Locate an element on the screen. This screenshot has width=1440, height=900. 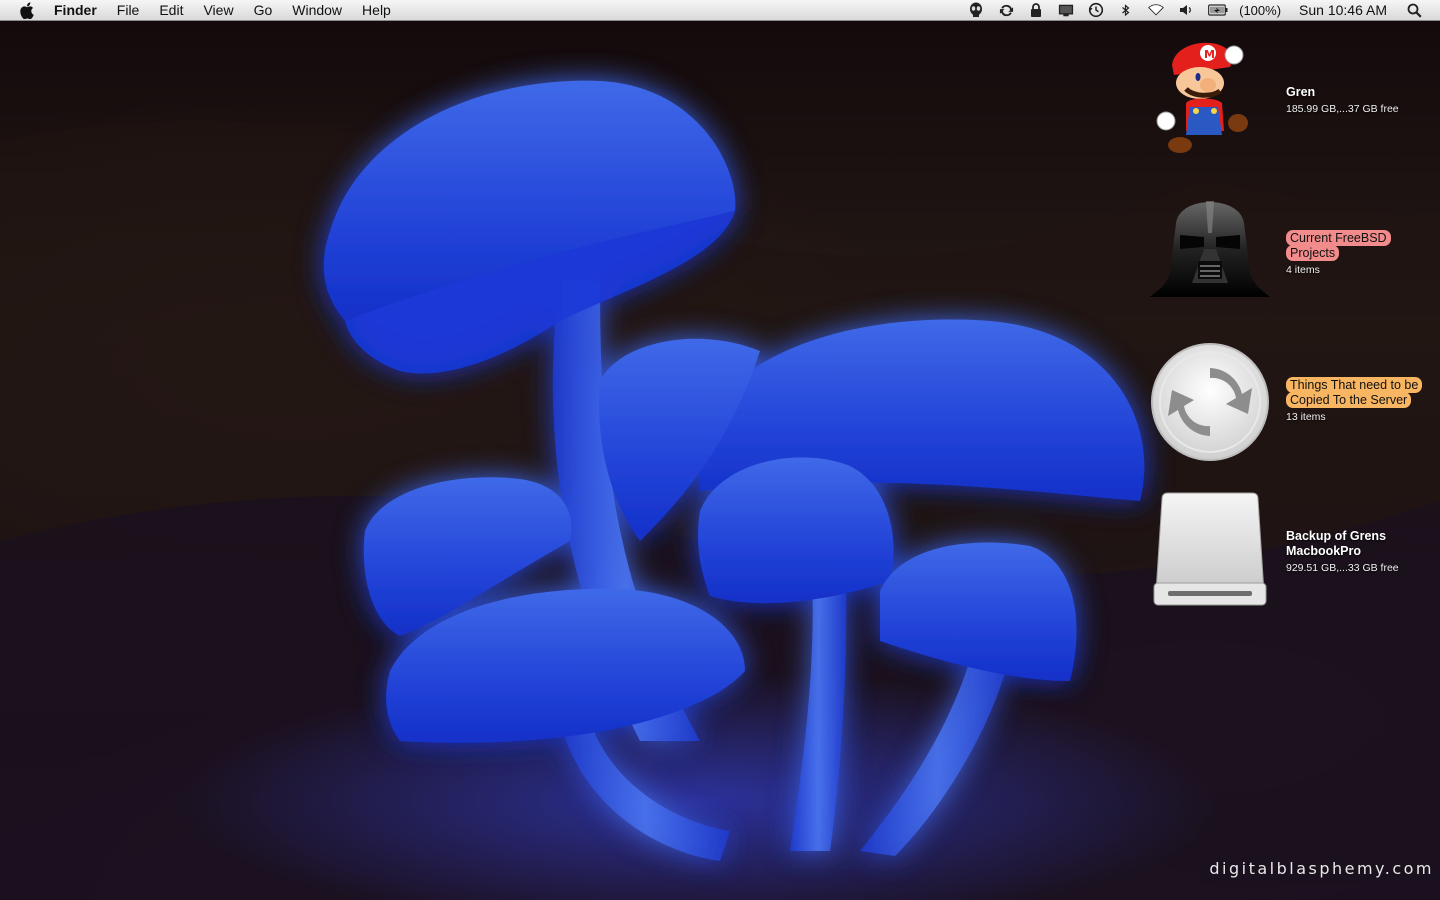
battery-percentage: (100%) is located at coordinates (1260, 10).